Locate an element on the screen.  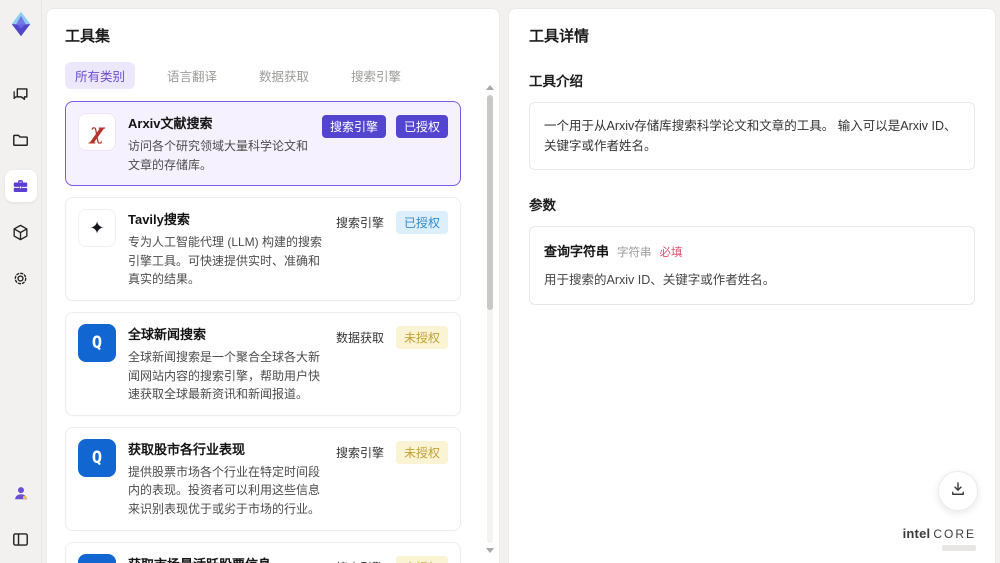
sidebar-item-models is located at coordinates (21, 232).